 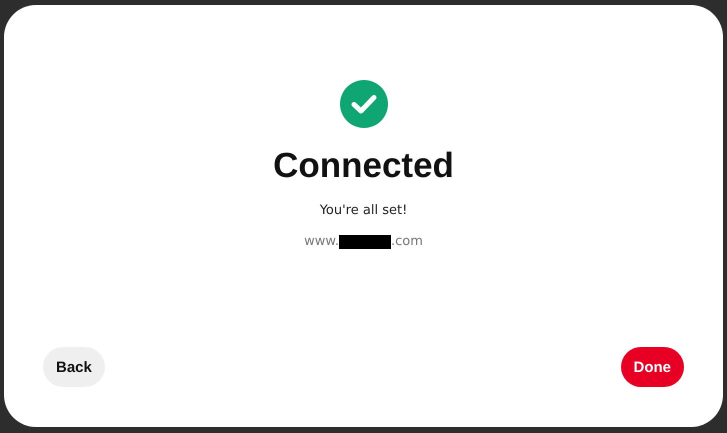 I want to click on dialog-title: Connected, so click(x=363, y=166).